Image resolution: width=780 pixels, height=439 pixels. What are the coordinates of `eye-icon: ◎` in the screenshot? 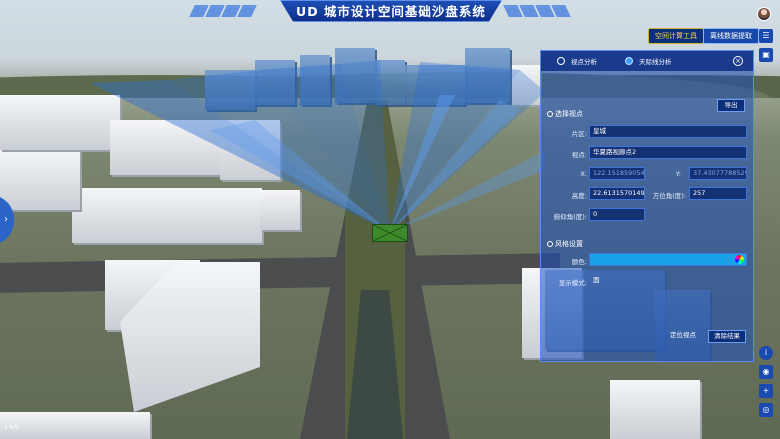 It's located at (766, 410).